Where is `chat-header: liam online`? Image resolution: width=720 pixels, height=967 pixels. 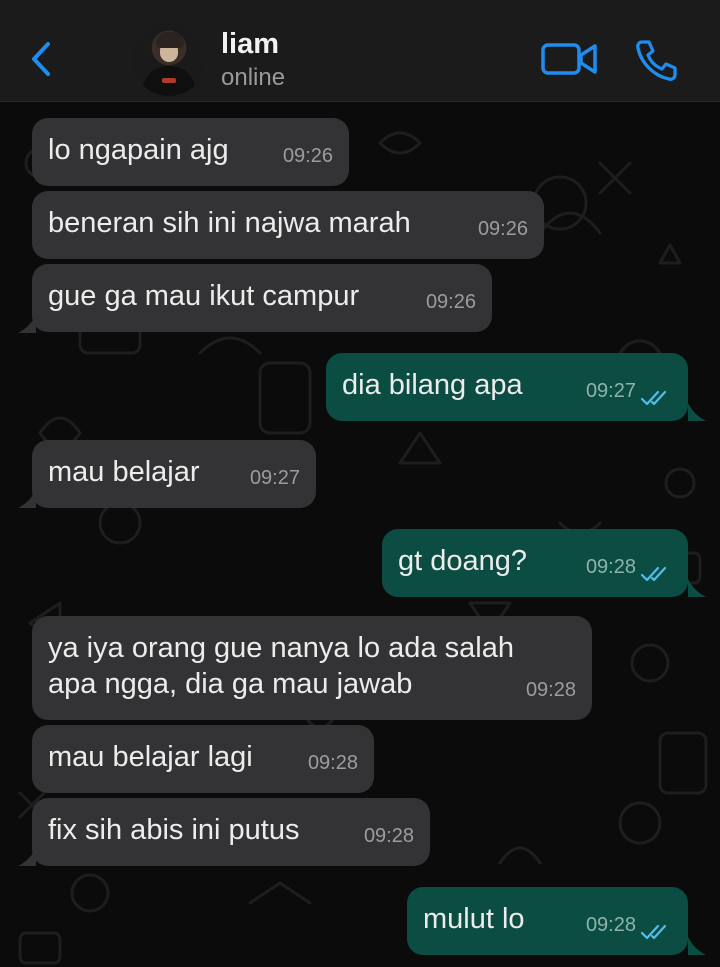 chat-header: liam online is located at coordinates (360, 51).